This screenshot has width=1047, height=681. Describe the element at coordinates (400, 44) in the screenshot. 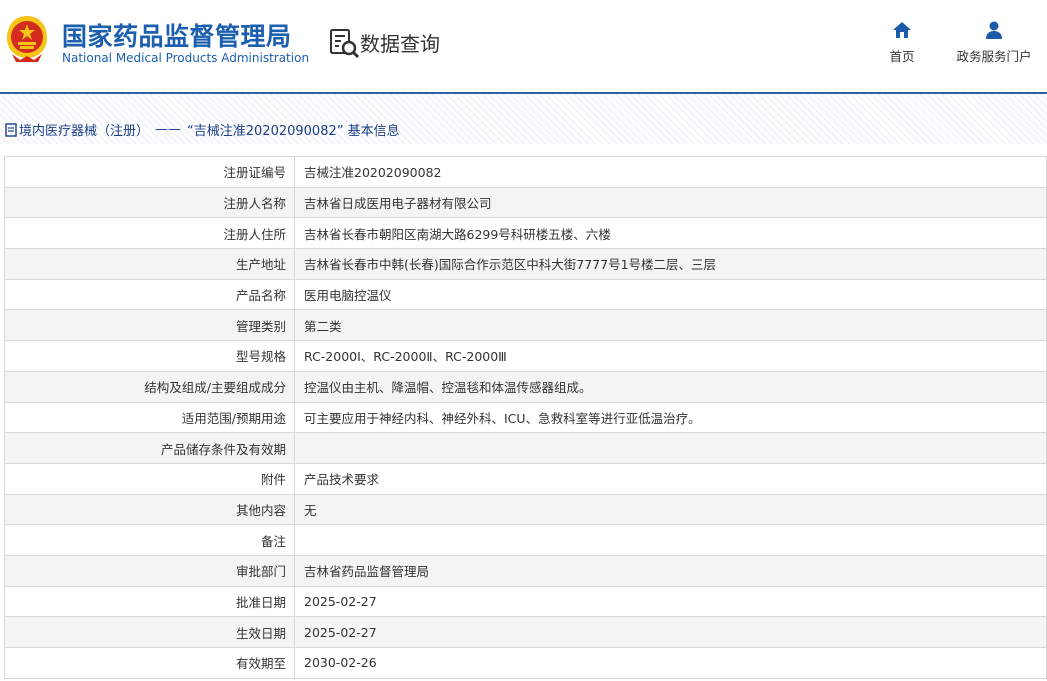

I see `section-title: 数据查询` at that location.